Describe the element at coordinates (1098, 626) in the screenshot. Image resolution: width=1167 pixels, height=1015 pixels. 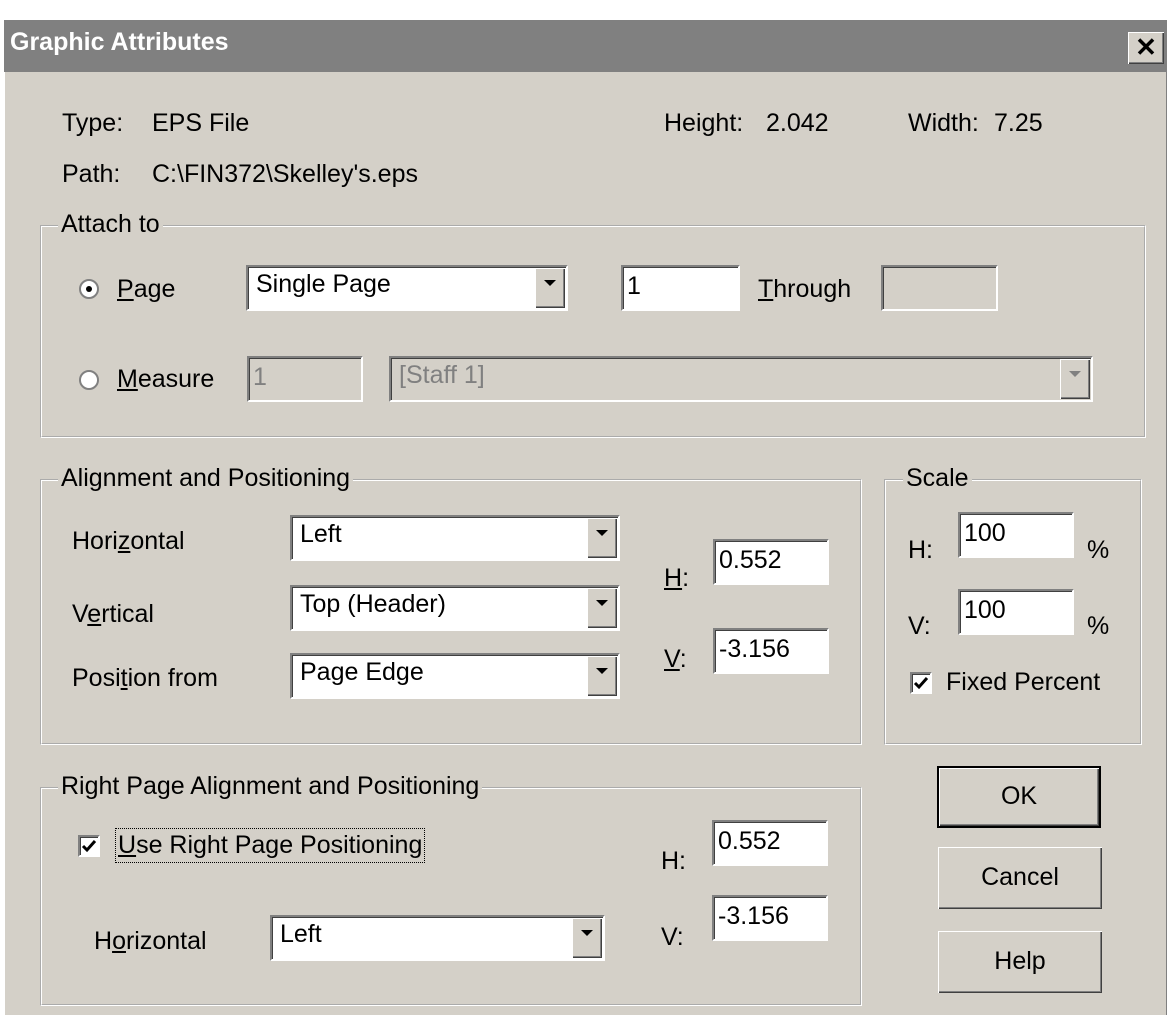
I see `scale-v-unit: %` at that location.